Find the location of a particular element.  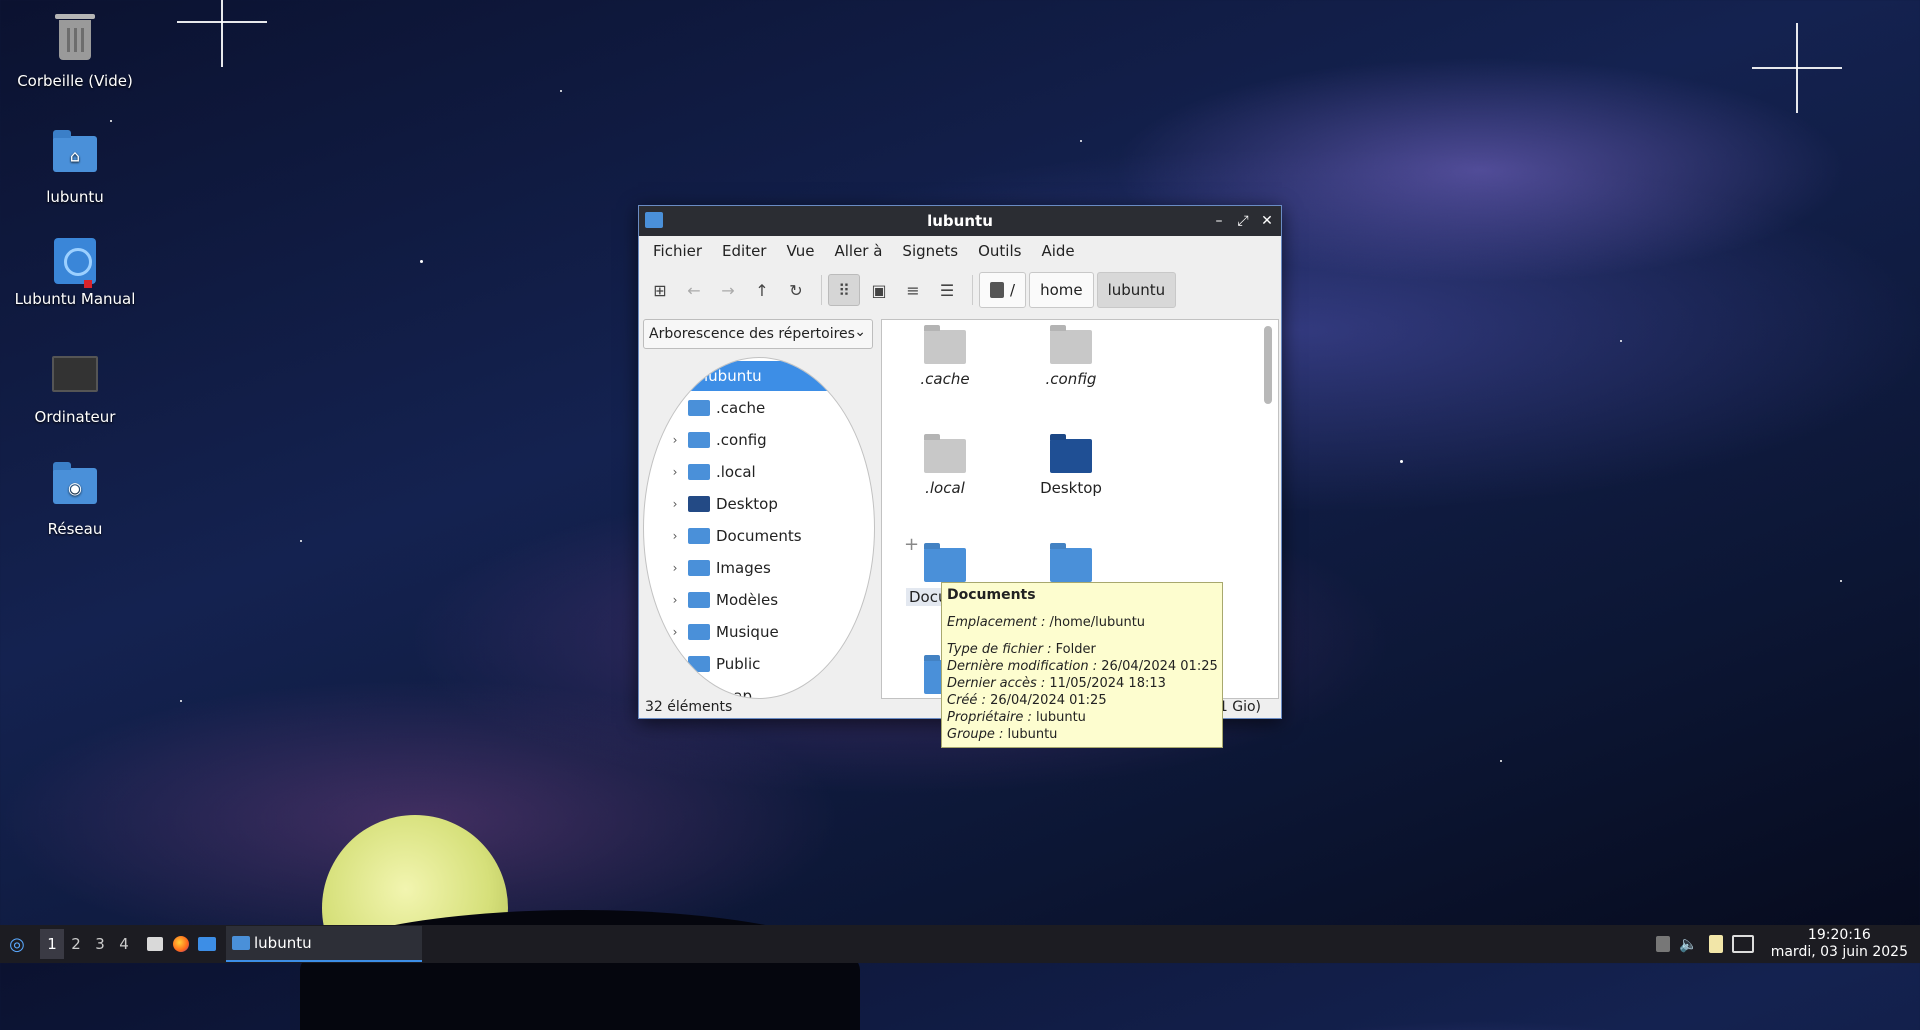

menu-vue: Vue is located at coordinates (800, 251).